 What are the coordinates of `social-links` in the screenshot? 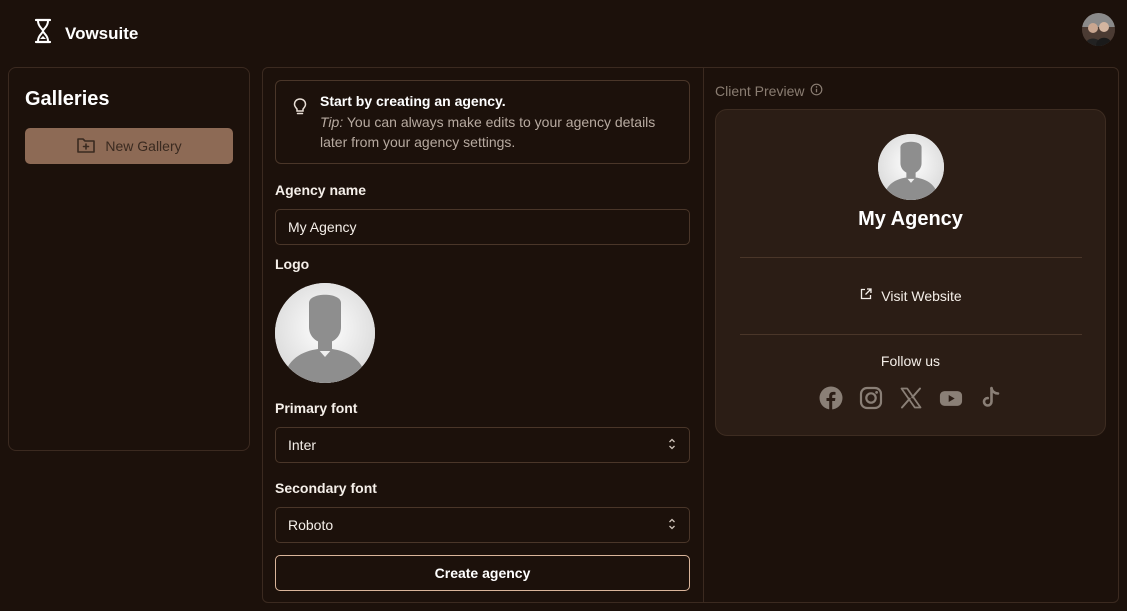 It's located at (910, 398).